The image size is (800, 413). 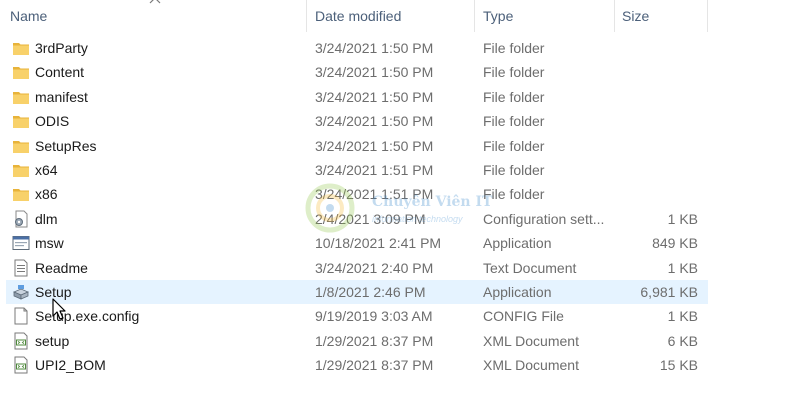 I want to click on file-row-readme: Readme 3/24/2021 2:40 PM Text Document 1 KB, so click(x=357, y=268).